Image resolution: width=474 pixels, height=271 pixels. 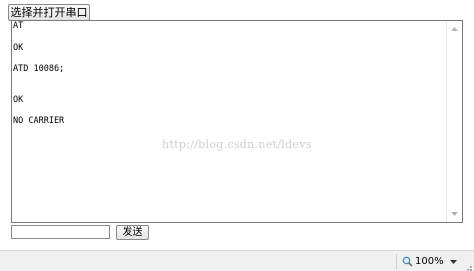 What do you see at coordinates (132, 232) in the screenshot?
I see `send-button: 发送` at bounding box center [132, 232].